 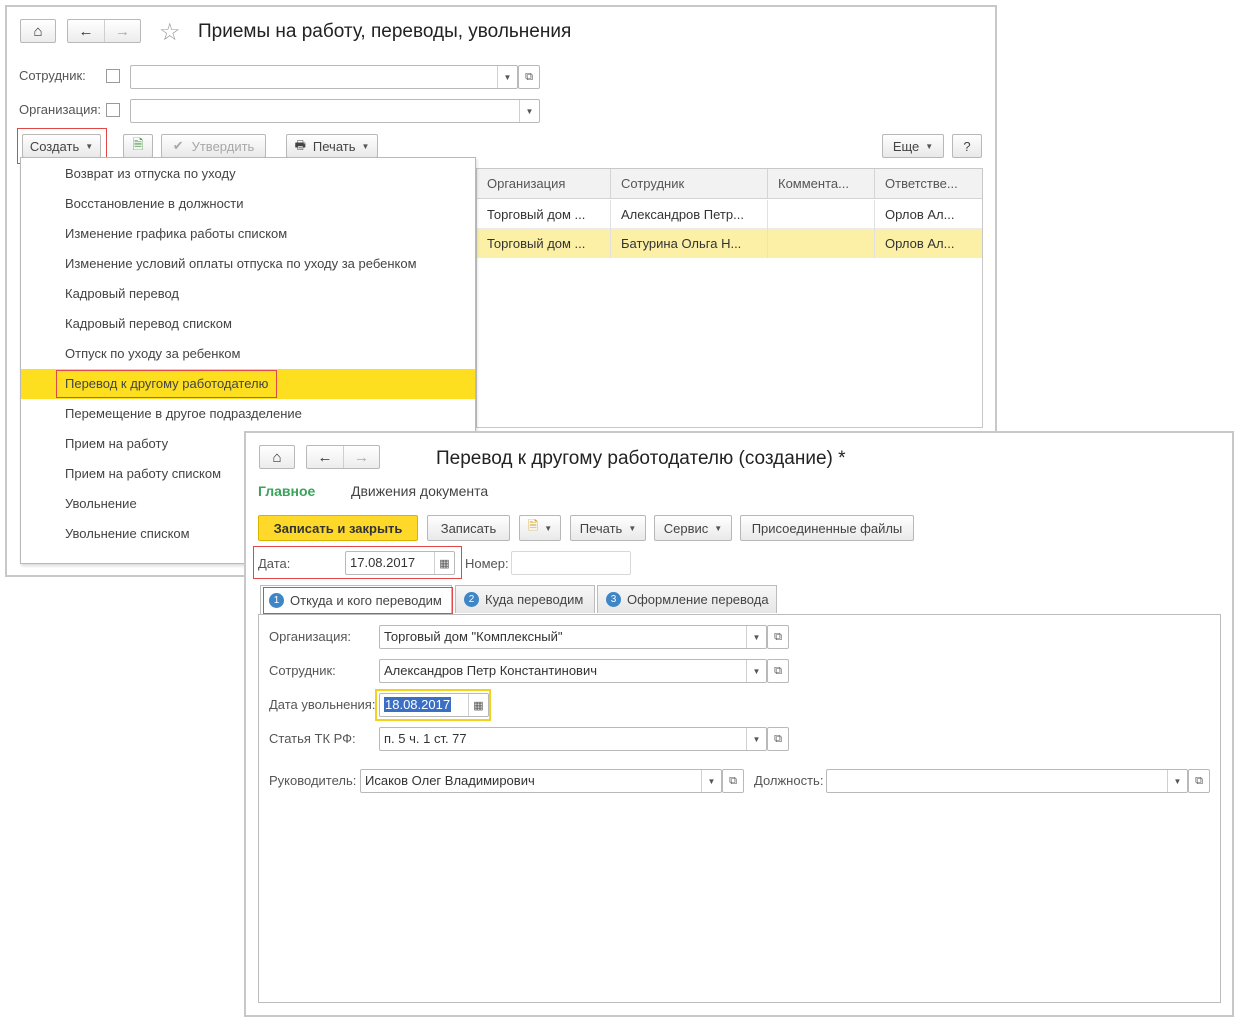 I want to click on menu-item: Изменение графика работы списком, so click(x=248, y=234).